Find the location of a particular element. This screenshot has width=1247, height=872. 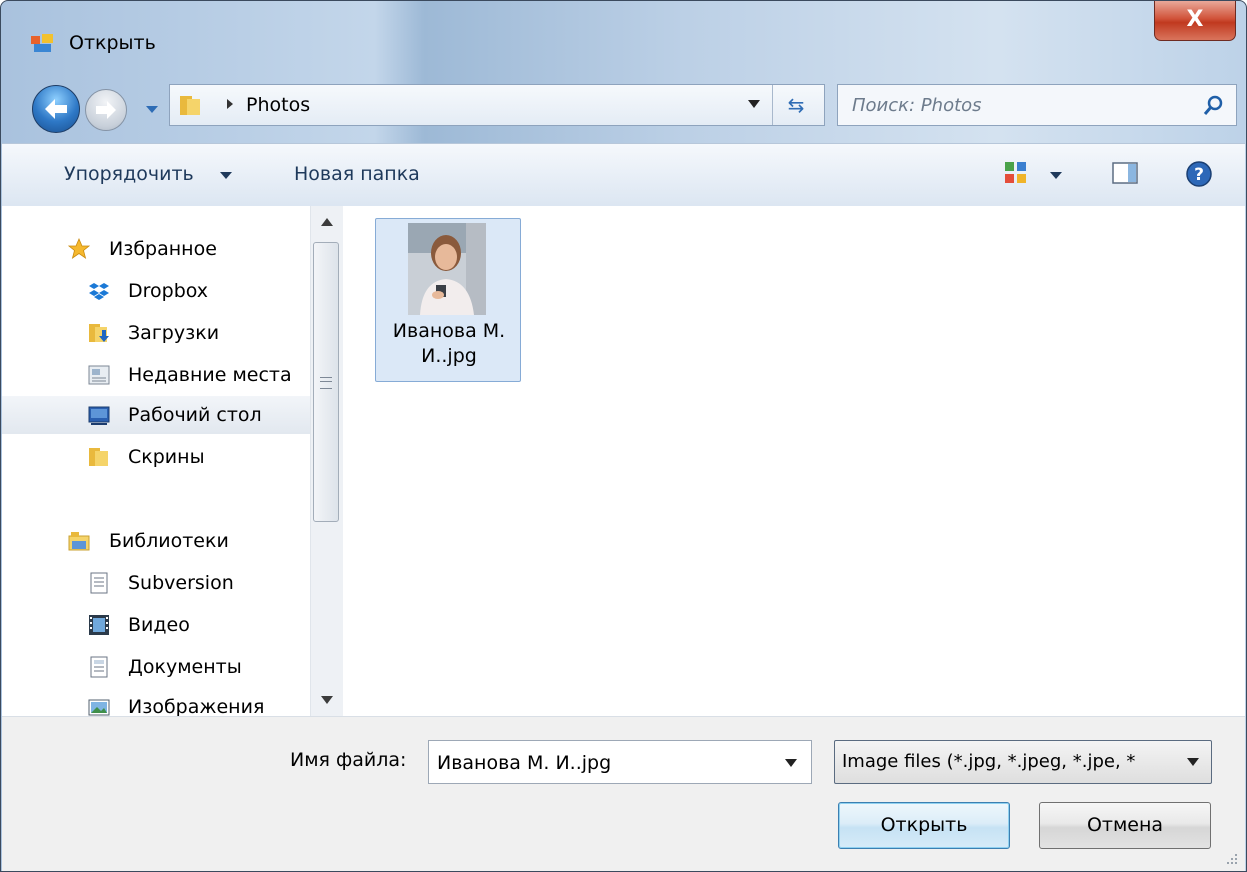

recent-places-icon is located at coordinates (99, 375).